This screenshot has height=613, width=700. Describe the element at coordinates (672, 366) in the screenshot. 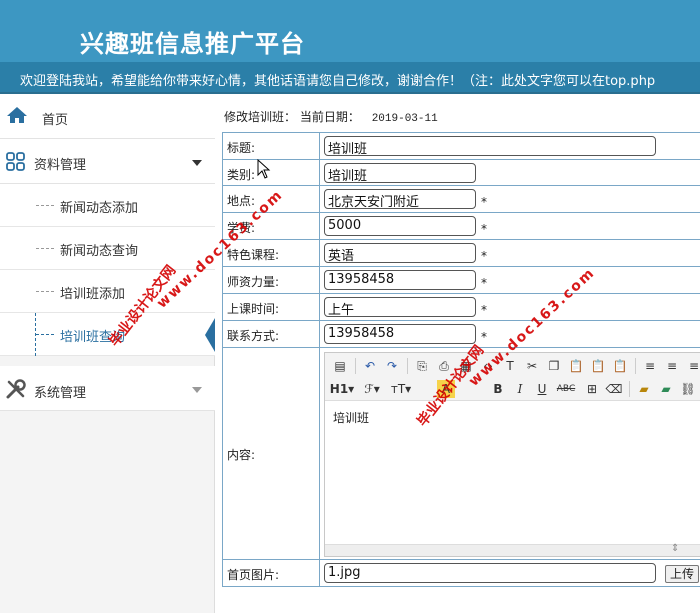

I see `align-center-icon: ≡` at that location.